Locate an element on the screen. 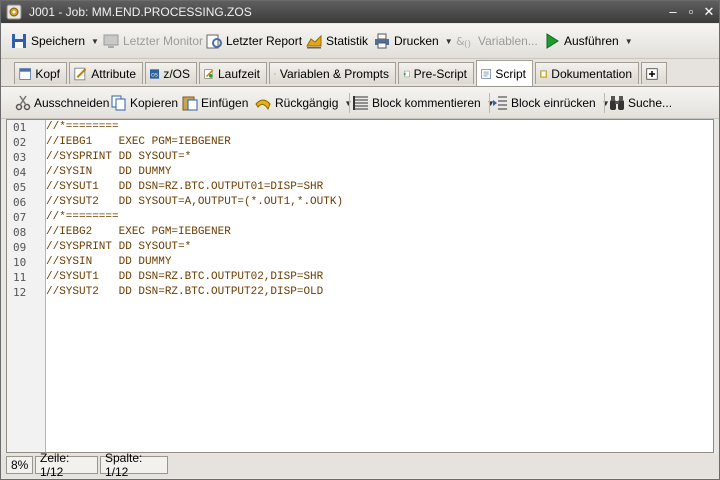 This screenshot has width=720, height=480. comment-block-label: Block kommentieren is located at coordinates (426, 103).